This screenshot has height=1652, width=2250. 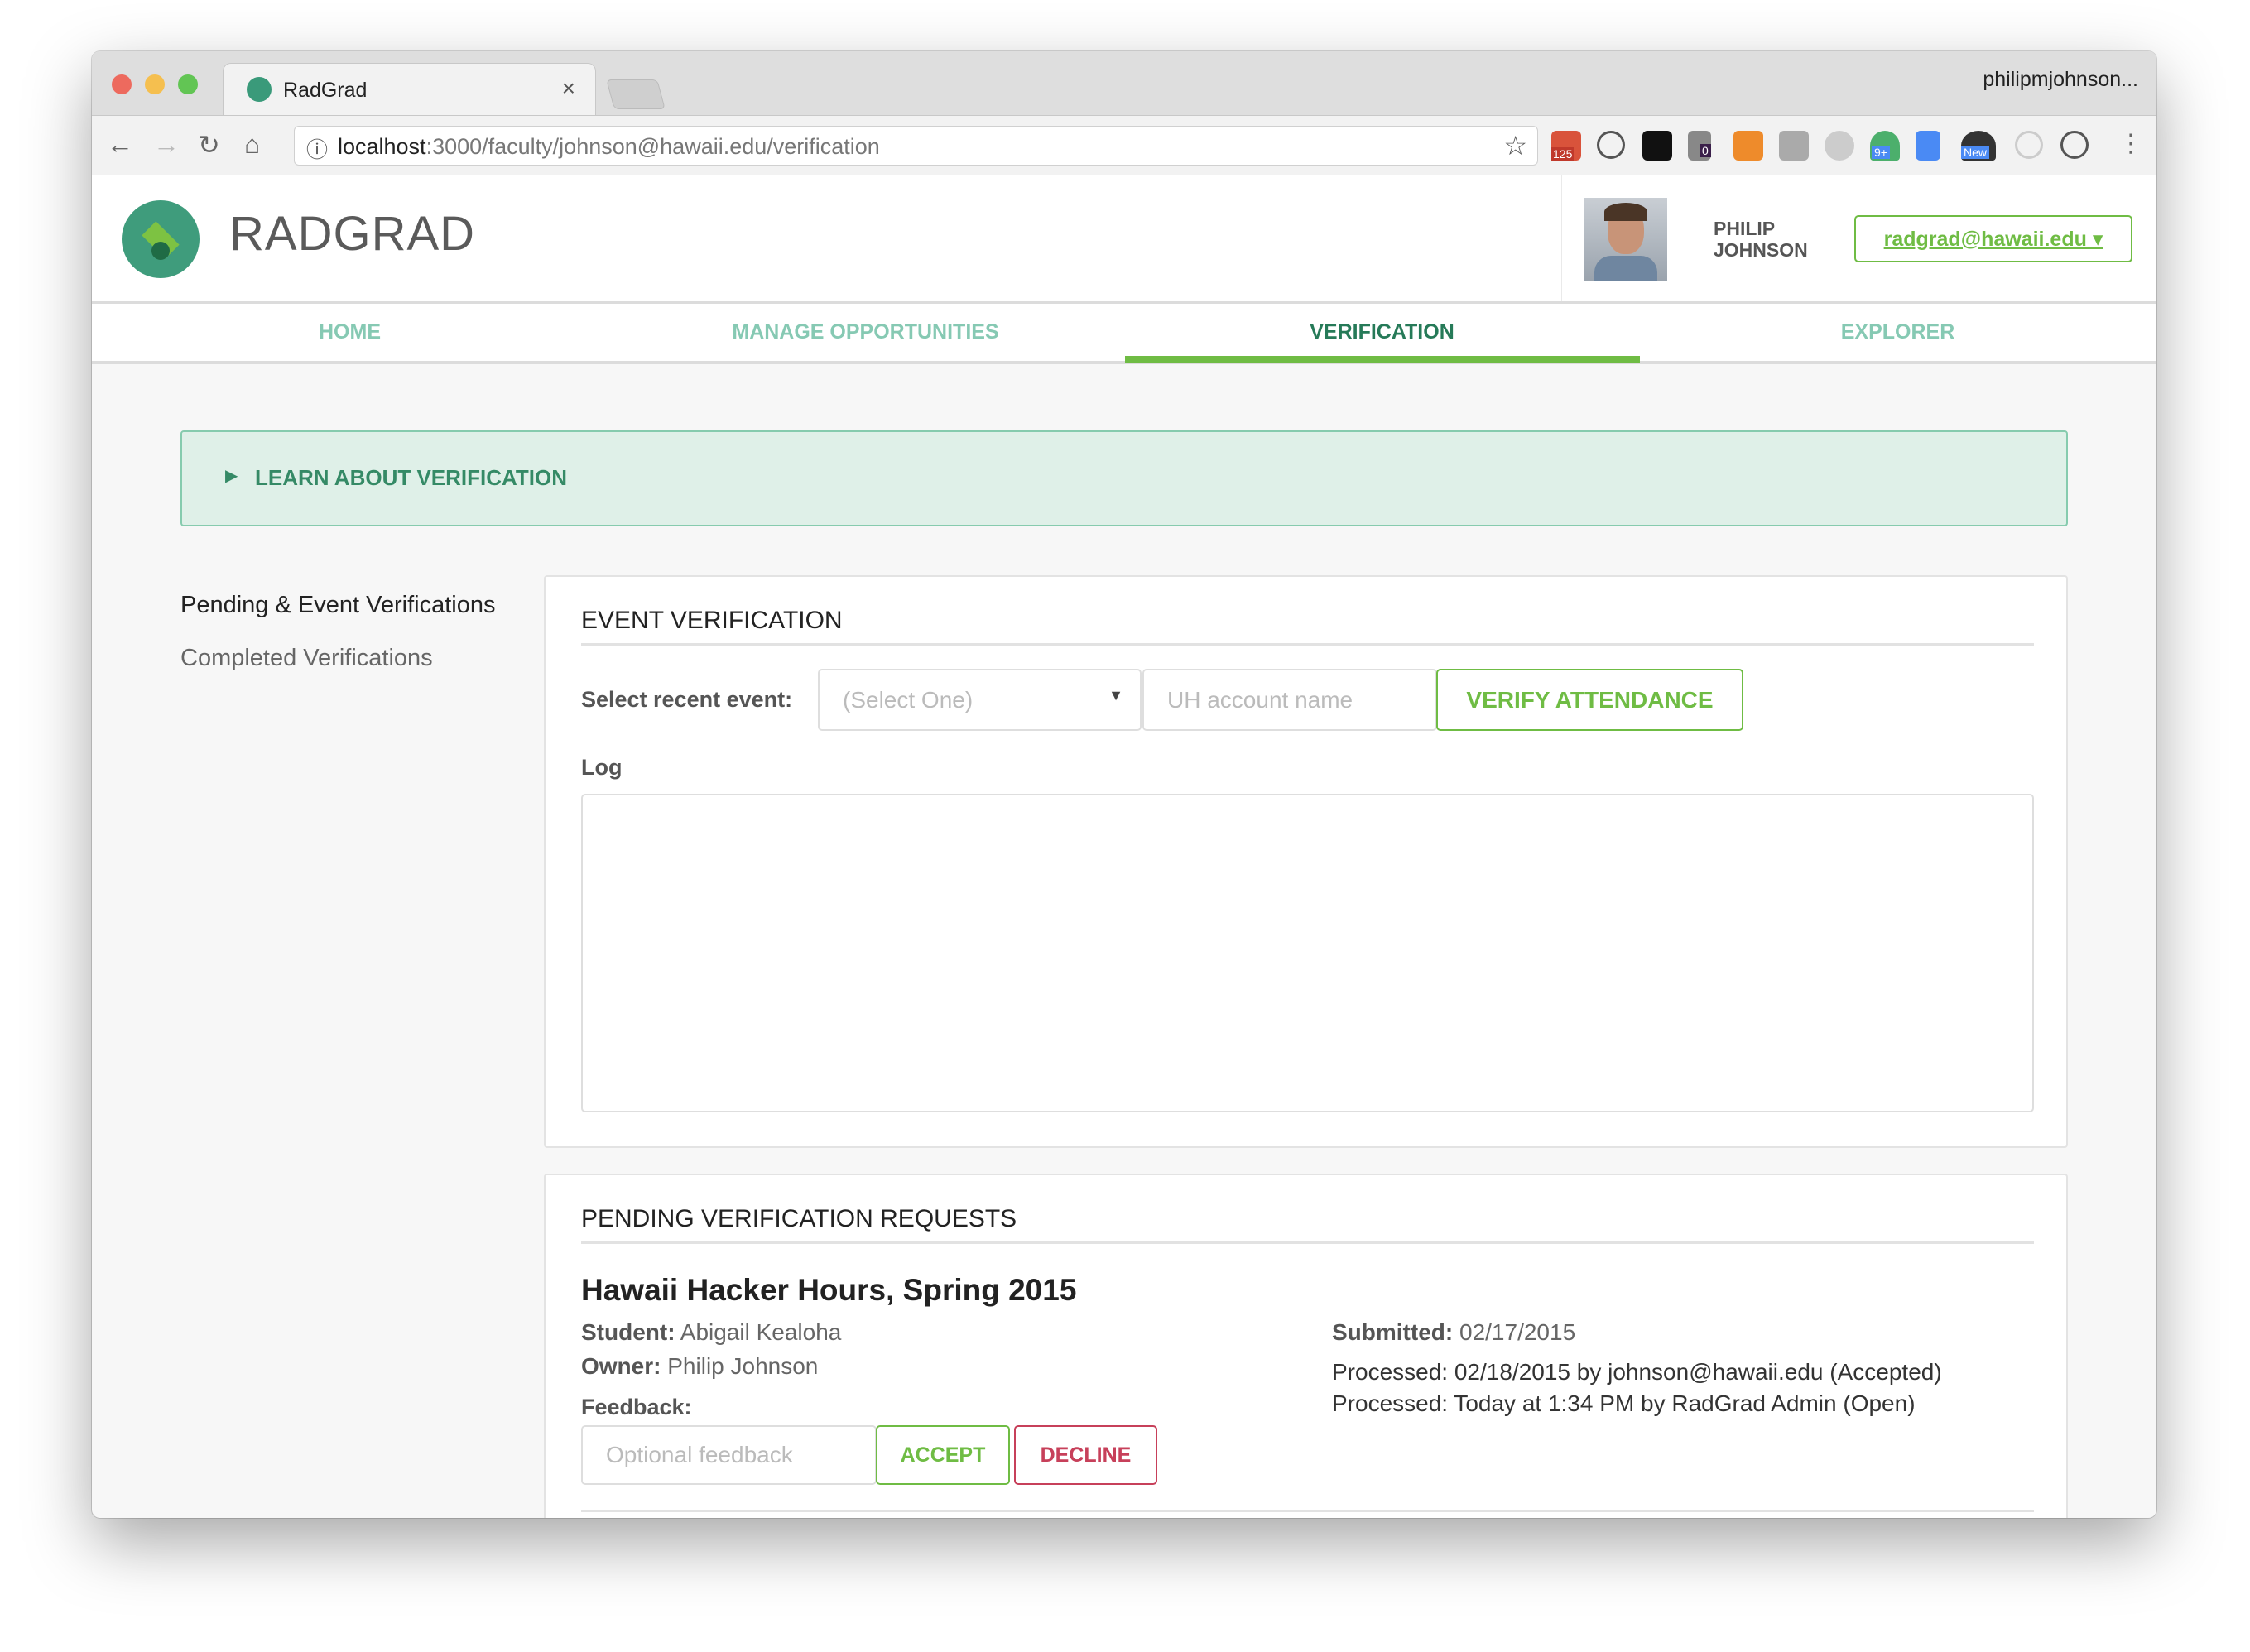 What do you see at coordinates (865, 332) in the screenshot?
I see `nav-manage-opportunities: MANAGE OPPORTUNITIES` at bounding box center [865, 332].